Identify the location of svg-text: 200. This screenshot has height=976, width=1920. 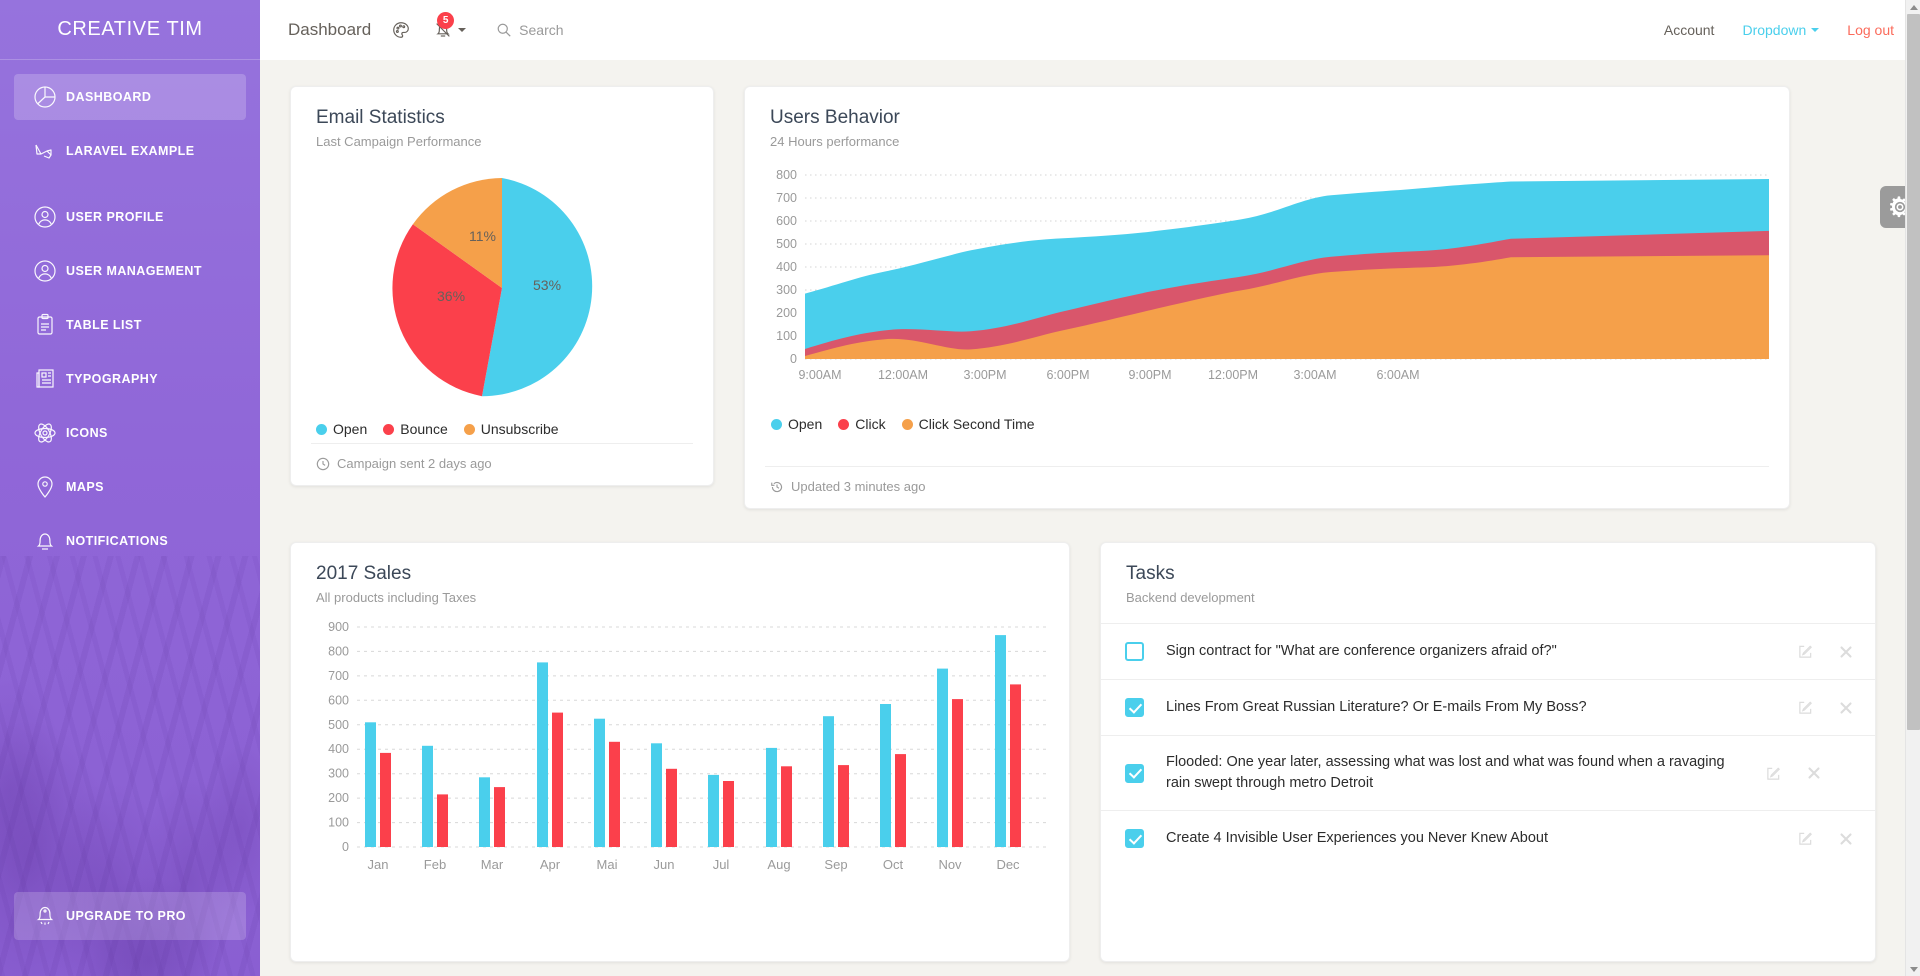
(338, 798).